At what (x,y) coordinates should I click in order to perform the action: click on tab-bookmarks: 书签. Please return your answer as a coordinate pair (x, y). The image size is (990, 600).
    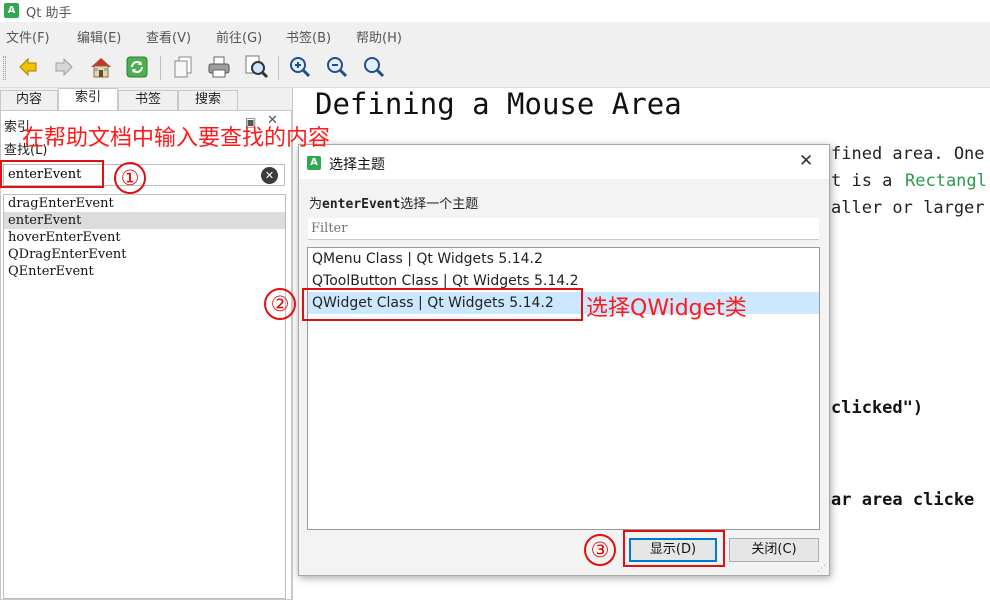
    Looking at the image, I should click on (148, 100).